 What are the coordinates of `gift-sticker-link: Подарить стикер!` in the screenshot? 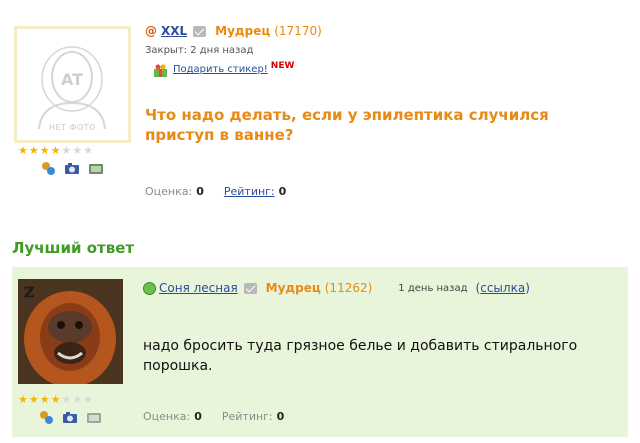 It's located at (220, 69).